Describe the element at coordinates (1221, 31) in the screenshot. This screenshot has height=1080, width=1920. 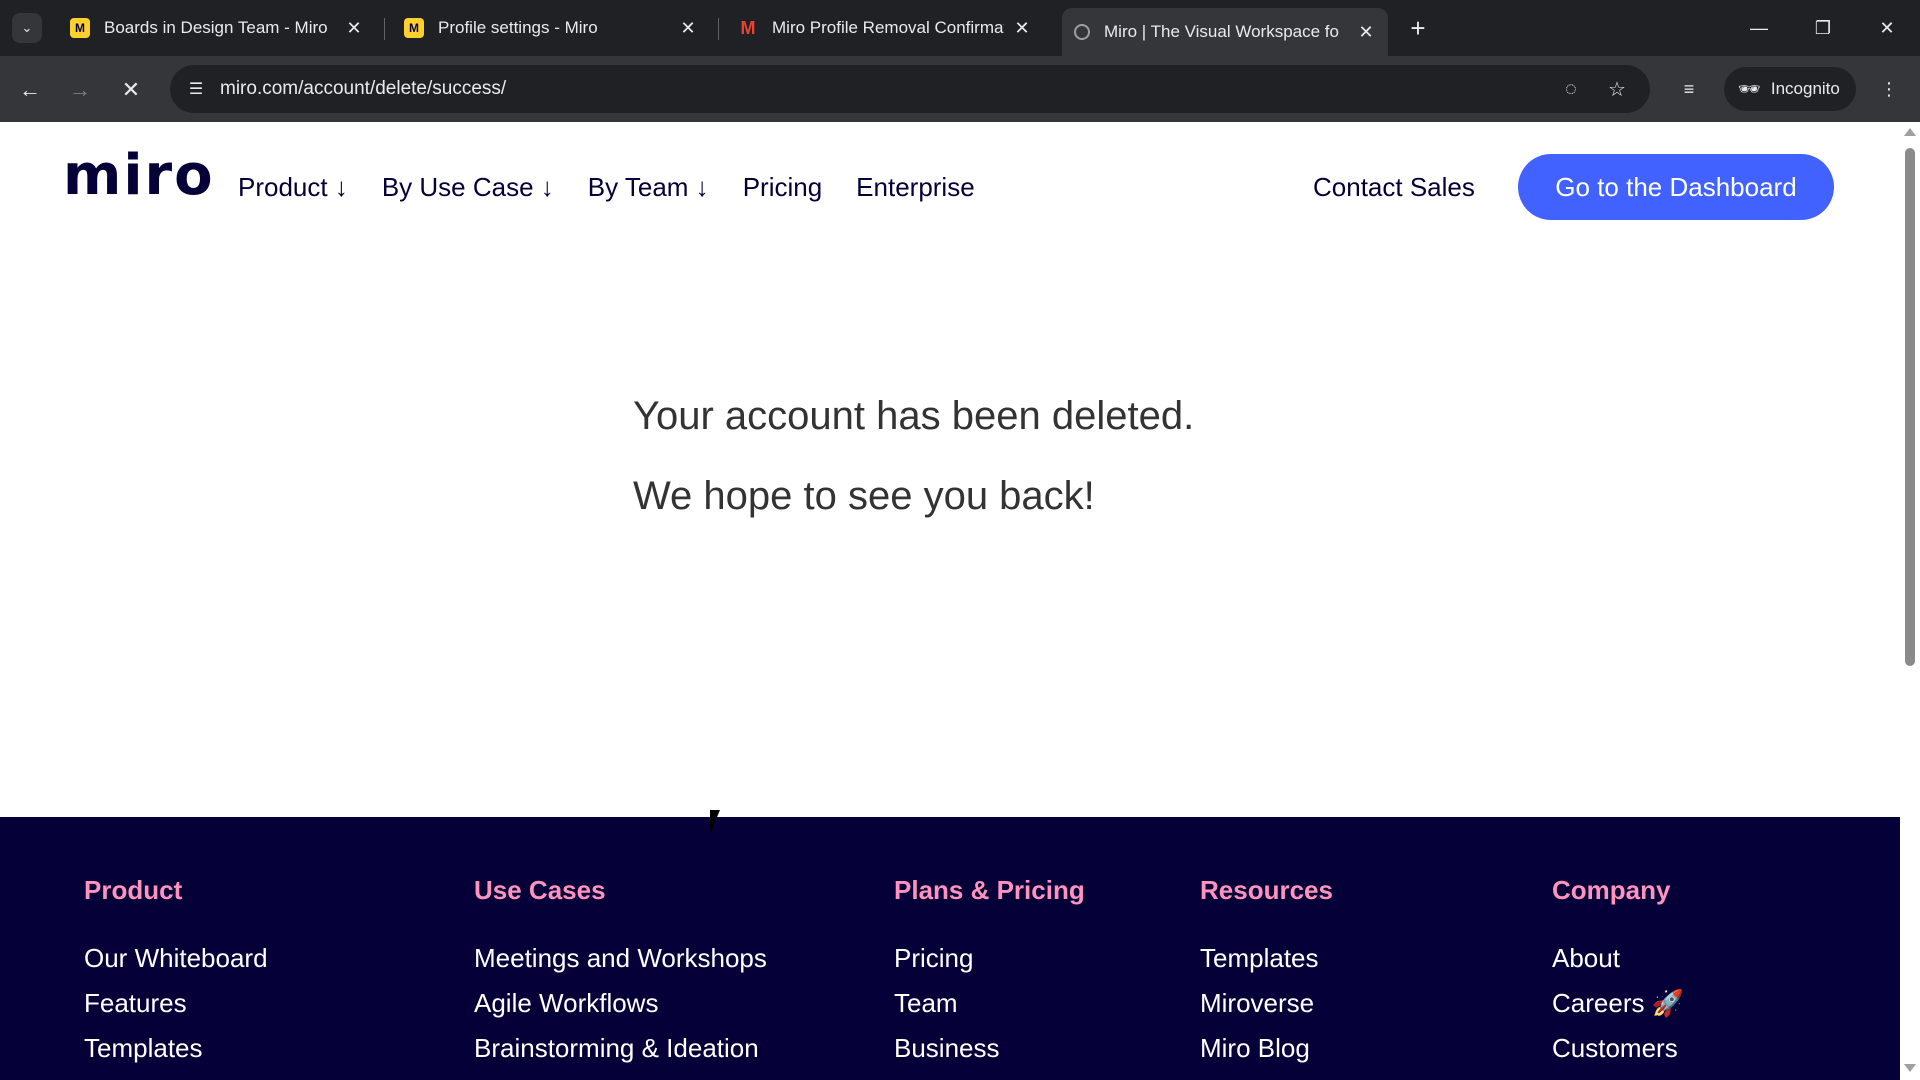
I see `tab-title: Miro | The Visual Workspace fo` at that location.